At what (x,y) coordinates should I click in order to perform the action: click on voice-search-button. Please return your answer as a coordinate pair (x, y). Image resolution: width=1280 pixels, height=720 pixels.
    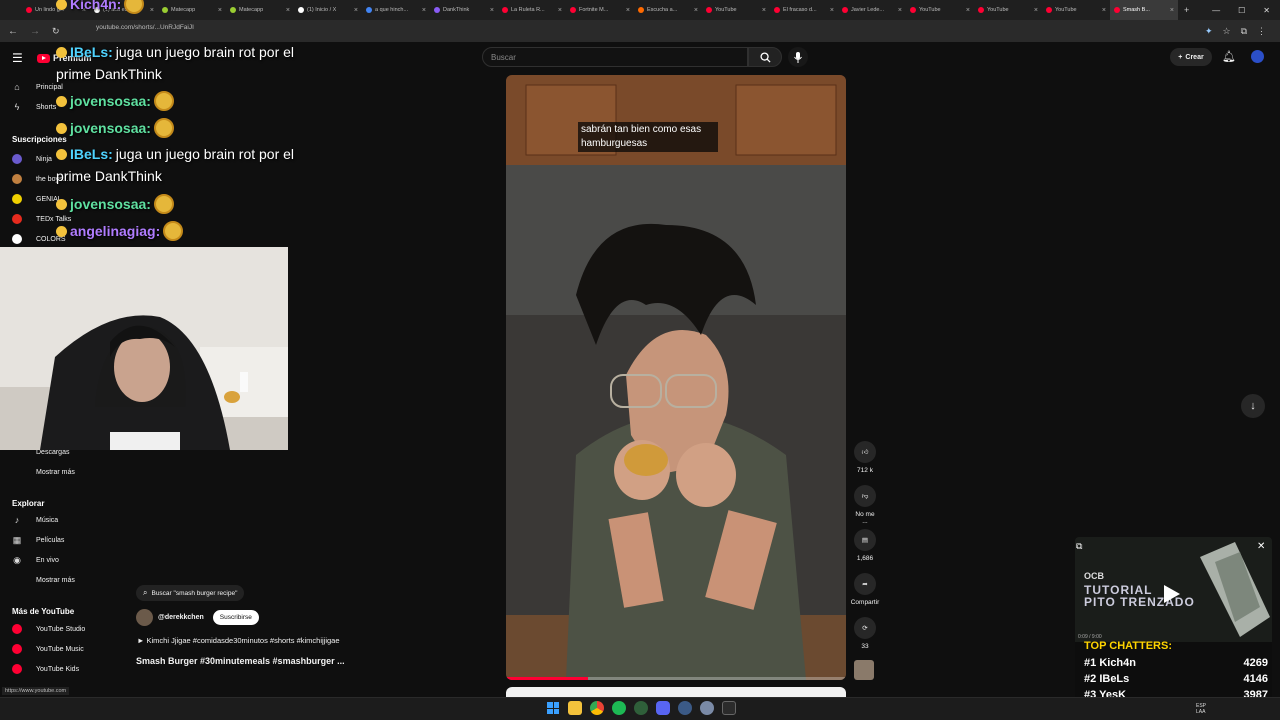
    Looking at the image, I should click on (798, 57).